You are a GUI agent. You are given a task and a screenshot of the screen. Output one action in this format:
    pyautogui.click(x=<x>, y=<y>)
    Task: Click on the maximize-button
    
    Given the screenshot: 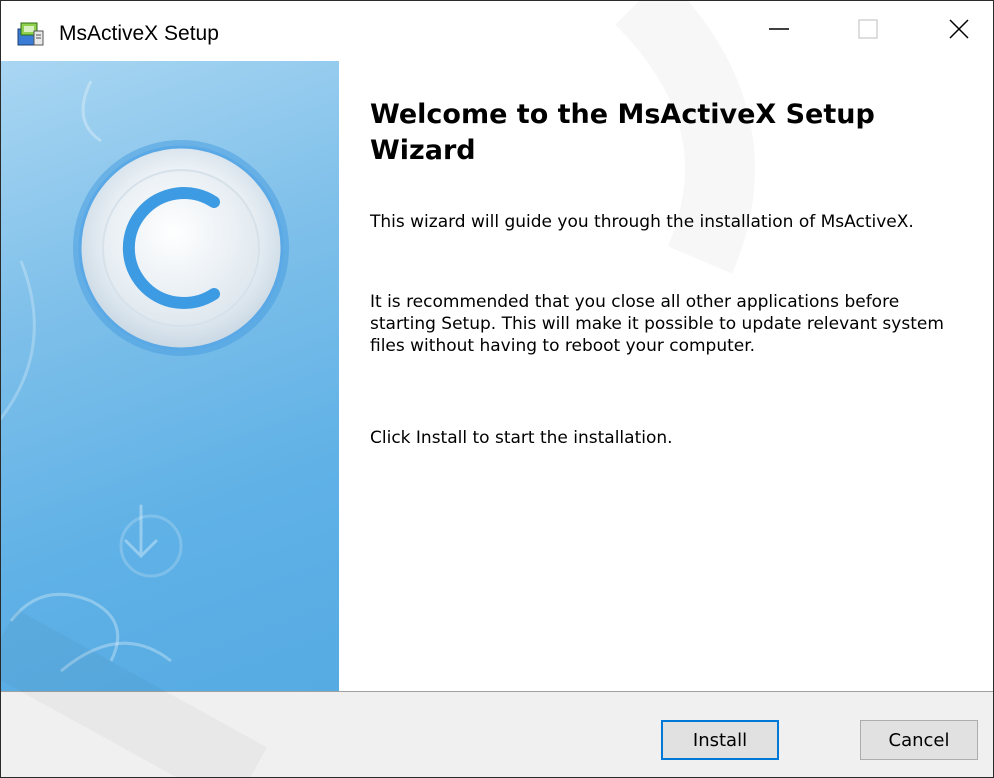 What is the action you would take?
    pyautogui.click(x=868, y=31)
    